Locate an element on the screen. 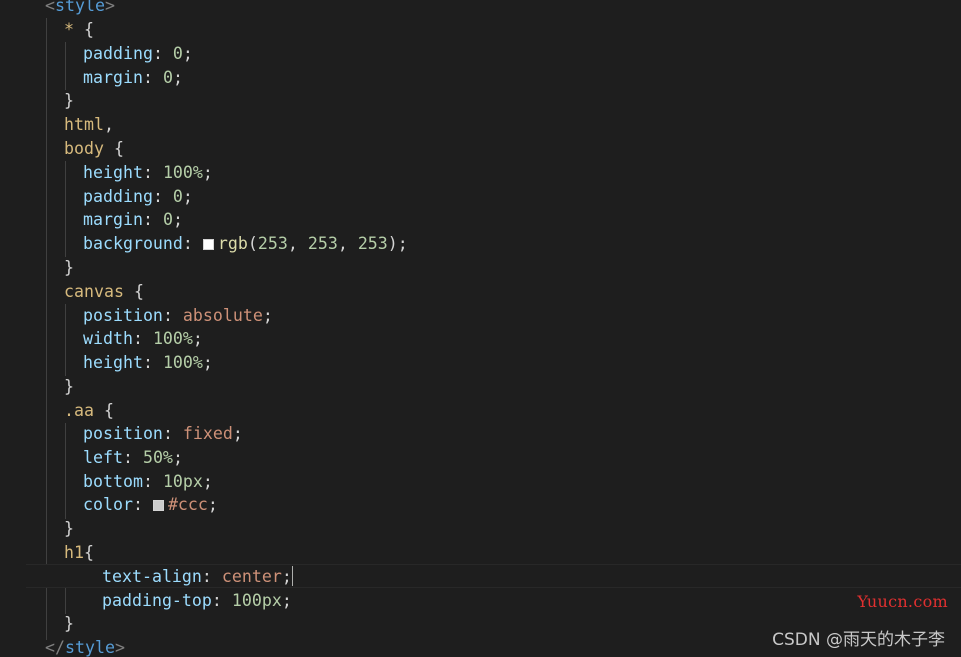 The image size is (961, 657). comma: , is located at coordinates (108, 124).